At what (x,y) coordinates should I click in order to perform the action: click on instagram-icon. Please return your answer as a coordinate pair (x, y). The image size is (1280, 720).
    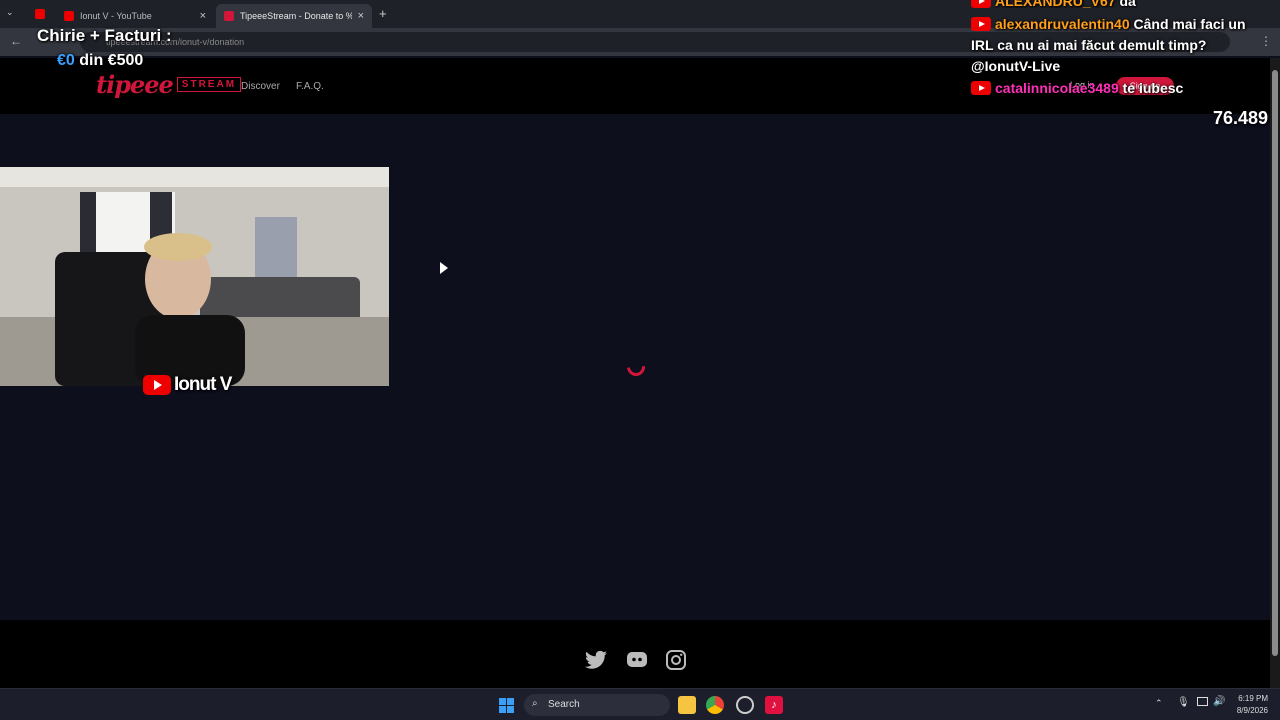
    Looking at the image, I should click on (676, 660).